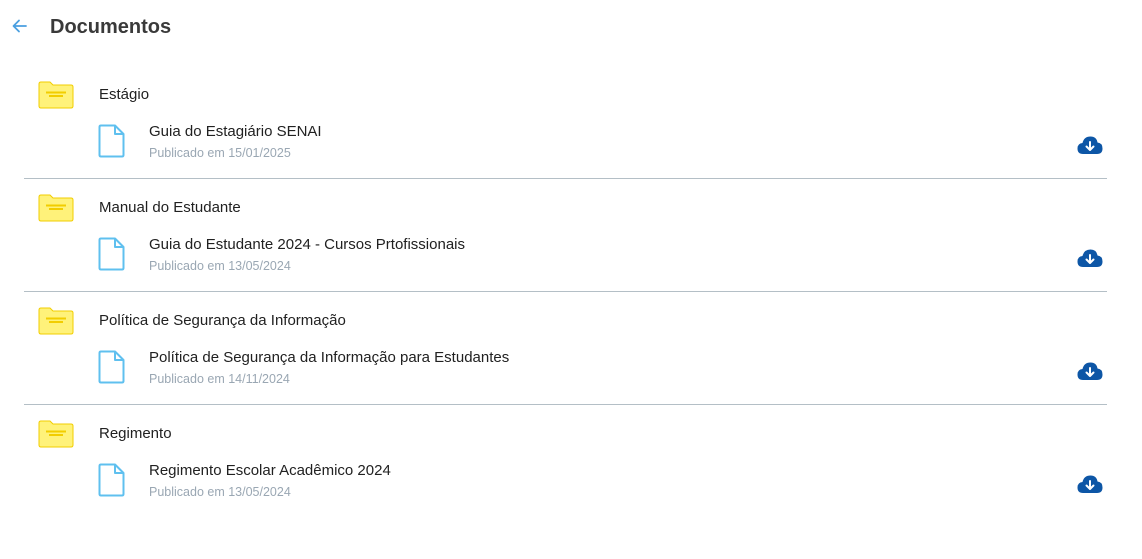 This screenshot has height=559, width=1142. What do you see at coordinates (270, 470) in the screenshot?
I see `document-title: Regimento Escolar Acadêmico 2024` at bounding box center [270, 470].